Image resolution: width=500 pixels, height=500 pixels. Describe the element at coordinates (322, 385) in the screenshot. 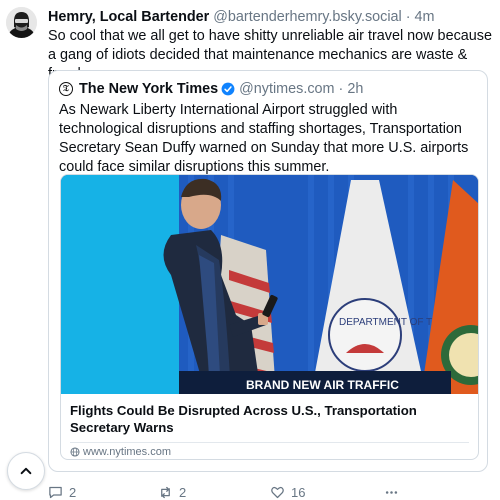

I see `banner-text: BRAND NEW AIR TRAFFIC` at that location.